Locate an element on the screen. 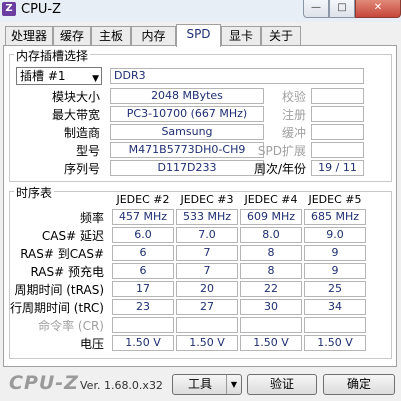  tab-graphics: 显卡 is located at coordinates (241, 35).